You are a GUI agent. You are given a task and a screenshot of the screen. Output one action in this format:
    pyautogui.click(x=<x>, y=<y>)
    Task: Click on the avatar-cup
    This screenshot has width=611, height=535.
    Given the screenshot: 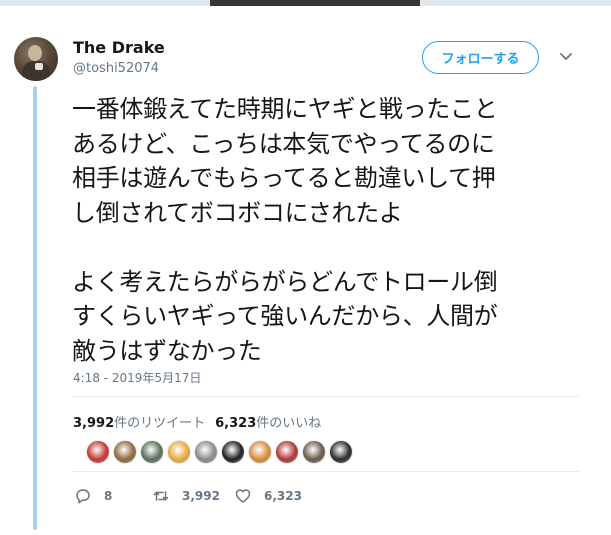 What is the action you would take?
    pyautogui.click(x=39, y=66)
    